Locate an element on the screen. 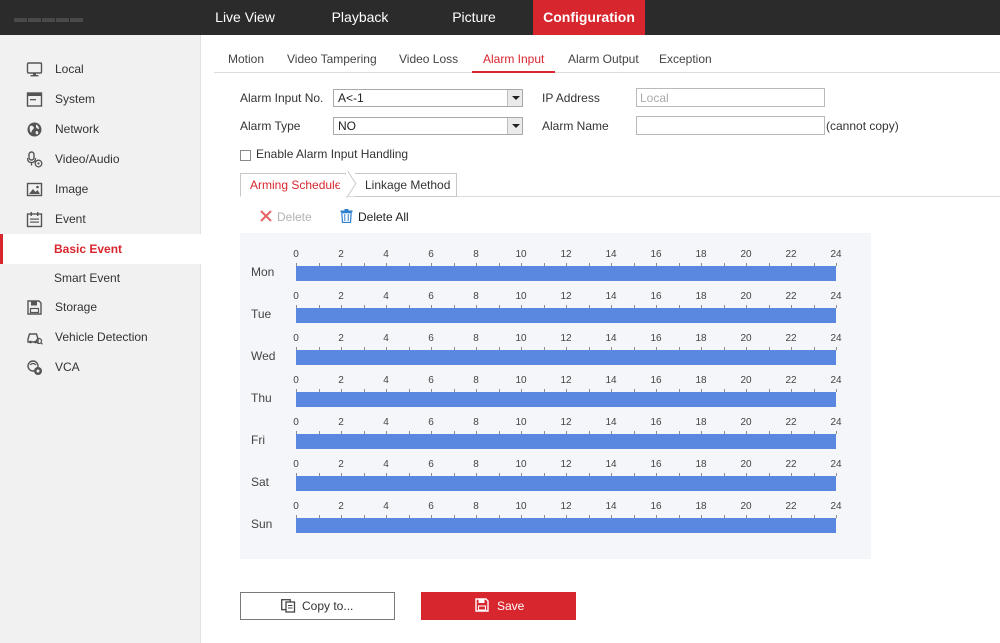 The width and height of the screenshot is (1000, 643). brand-logo: ▬▬▬▬▬ is located at coordinates (49, 17).